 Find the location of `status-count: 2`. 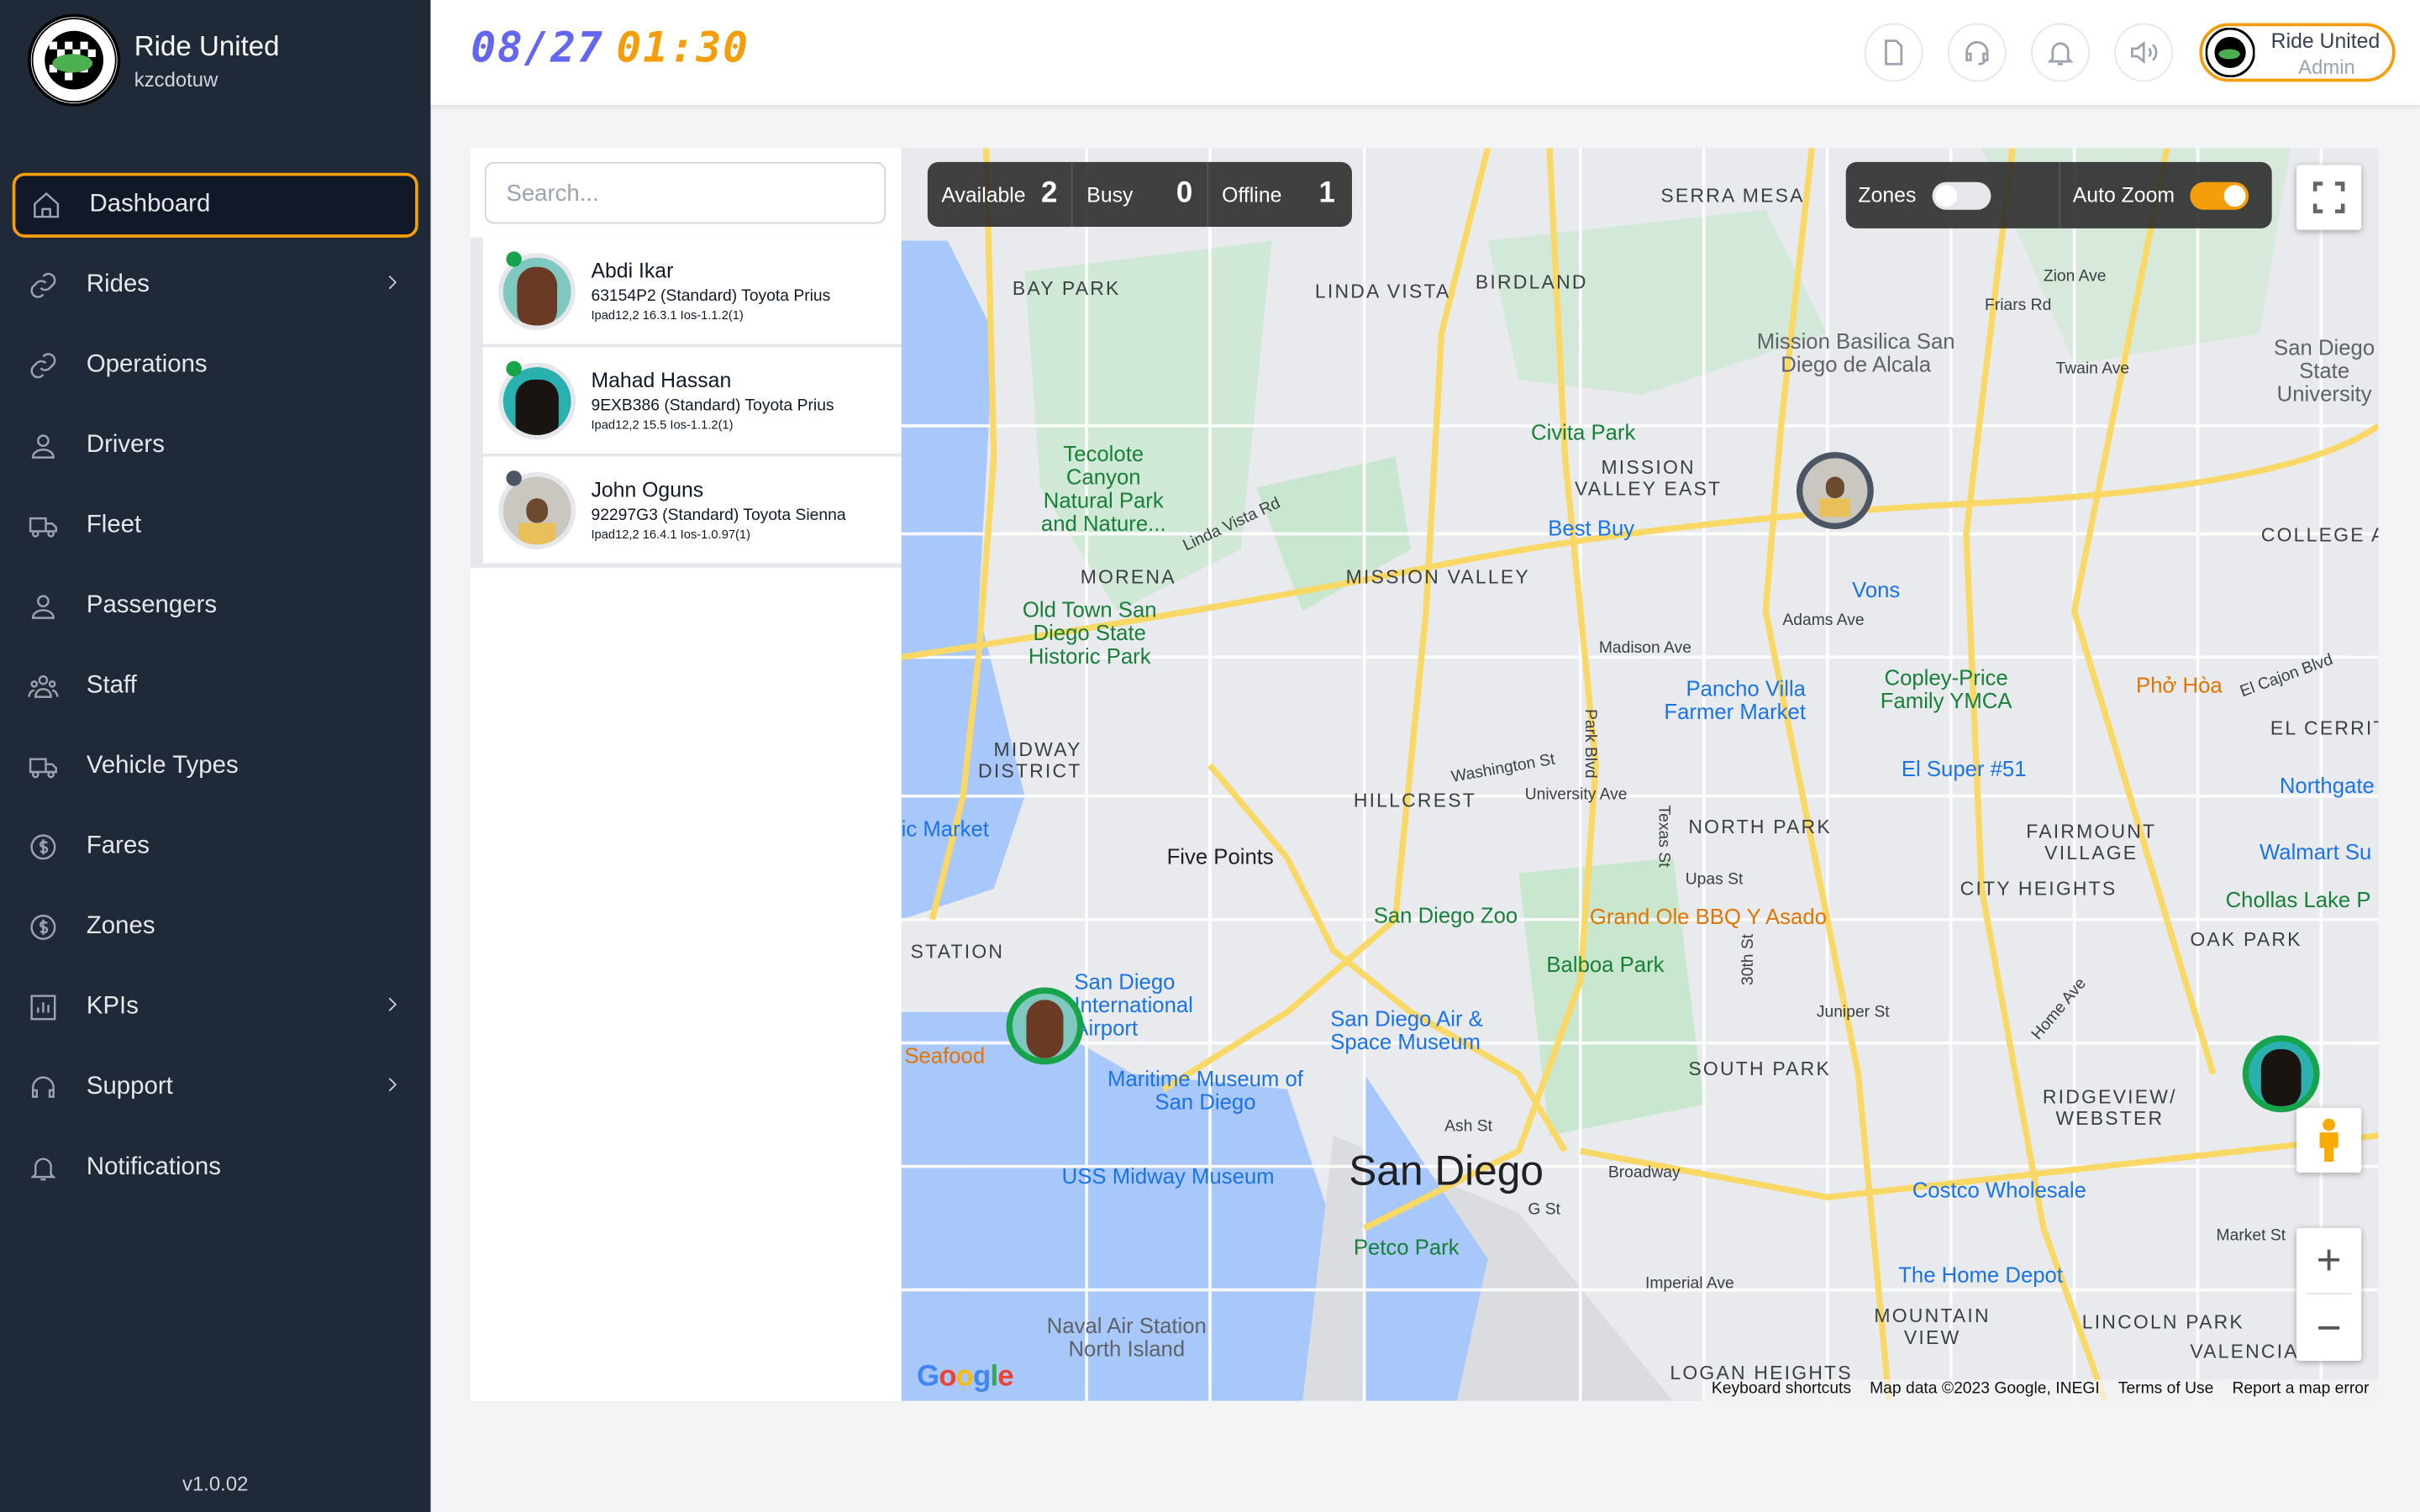

status-count: 2 is located at coordinates (1049, 193).